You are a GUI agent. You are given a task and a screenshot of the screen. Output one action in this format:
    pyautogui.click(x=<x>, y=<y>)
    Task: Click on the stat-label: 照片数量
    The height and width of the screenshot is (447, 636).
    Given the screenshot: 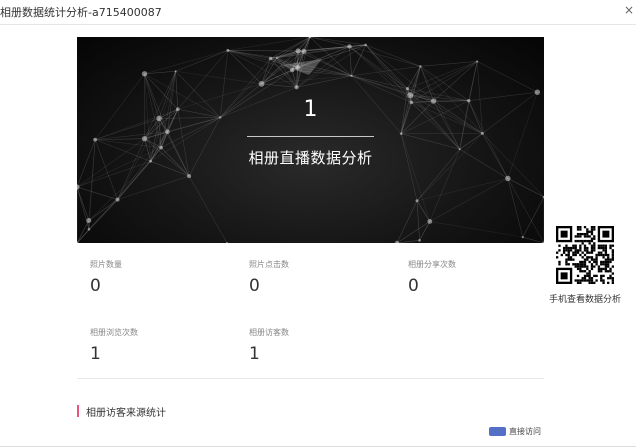 What is the action you would take?
    pyautogui.click(x=106, y=264)
    